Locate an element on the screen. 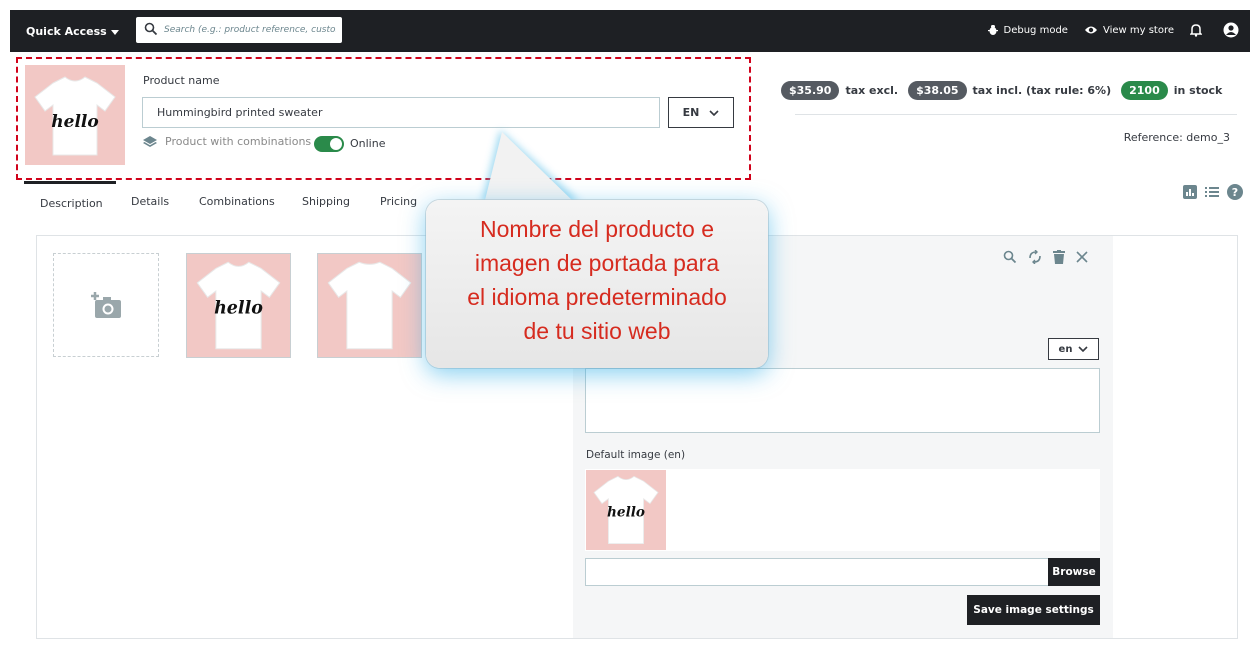 This screenshot has width=1250, height=646. zoom-button is located at coordinates (1010, 257).